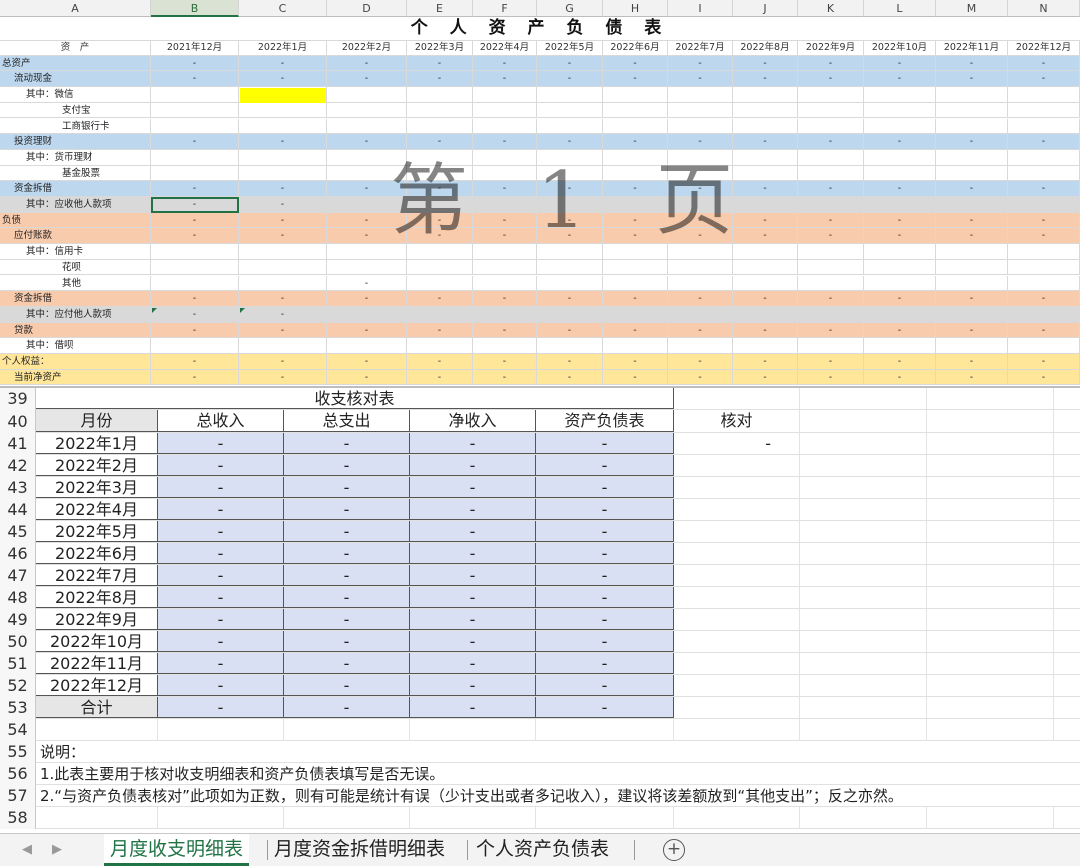  Describe the element at coordinates (18, 598) in the screenshot. I see `row-number: 48` at that location.